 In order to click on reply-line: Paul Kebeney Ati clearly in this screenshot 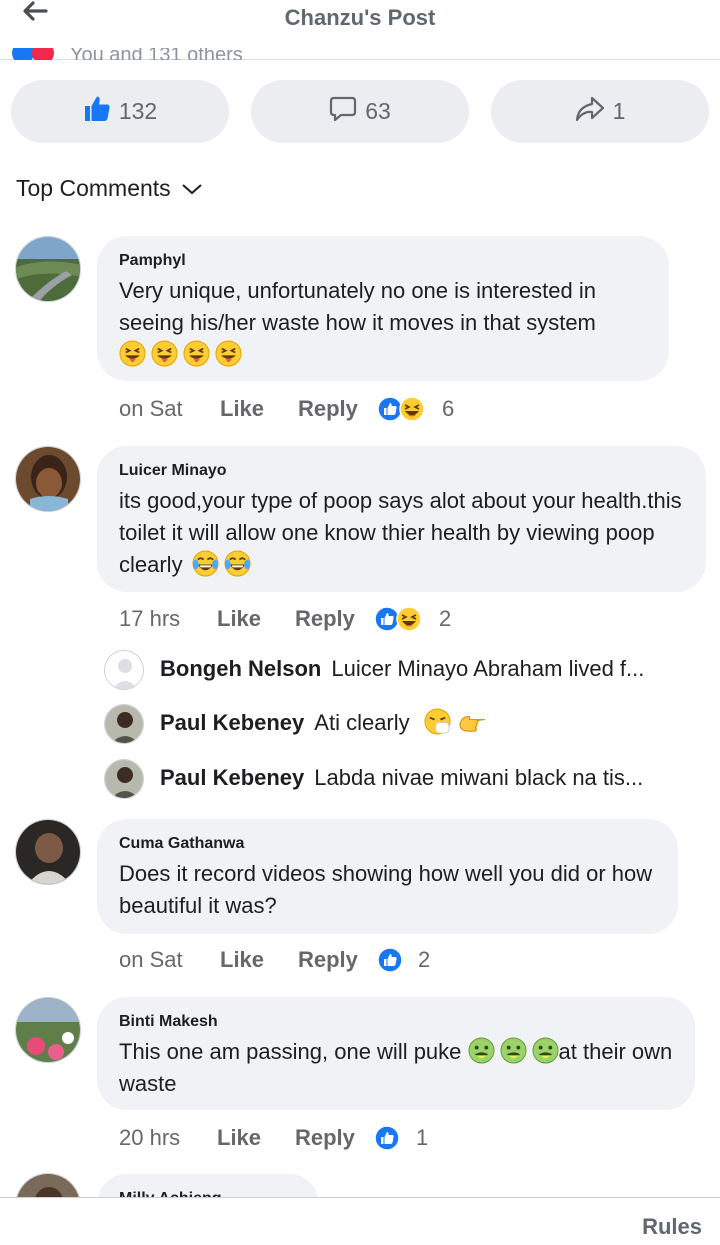, I will do `click(326, 723)`.